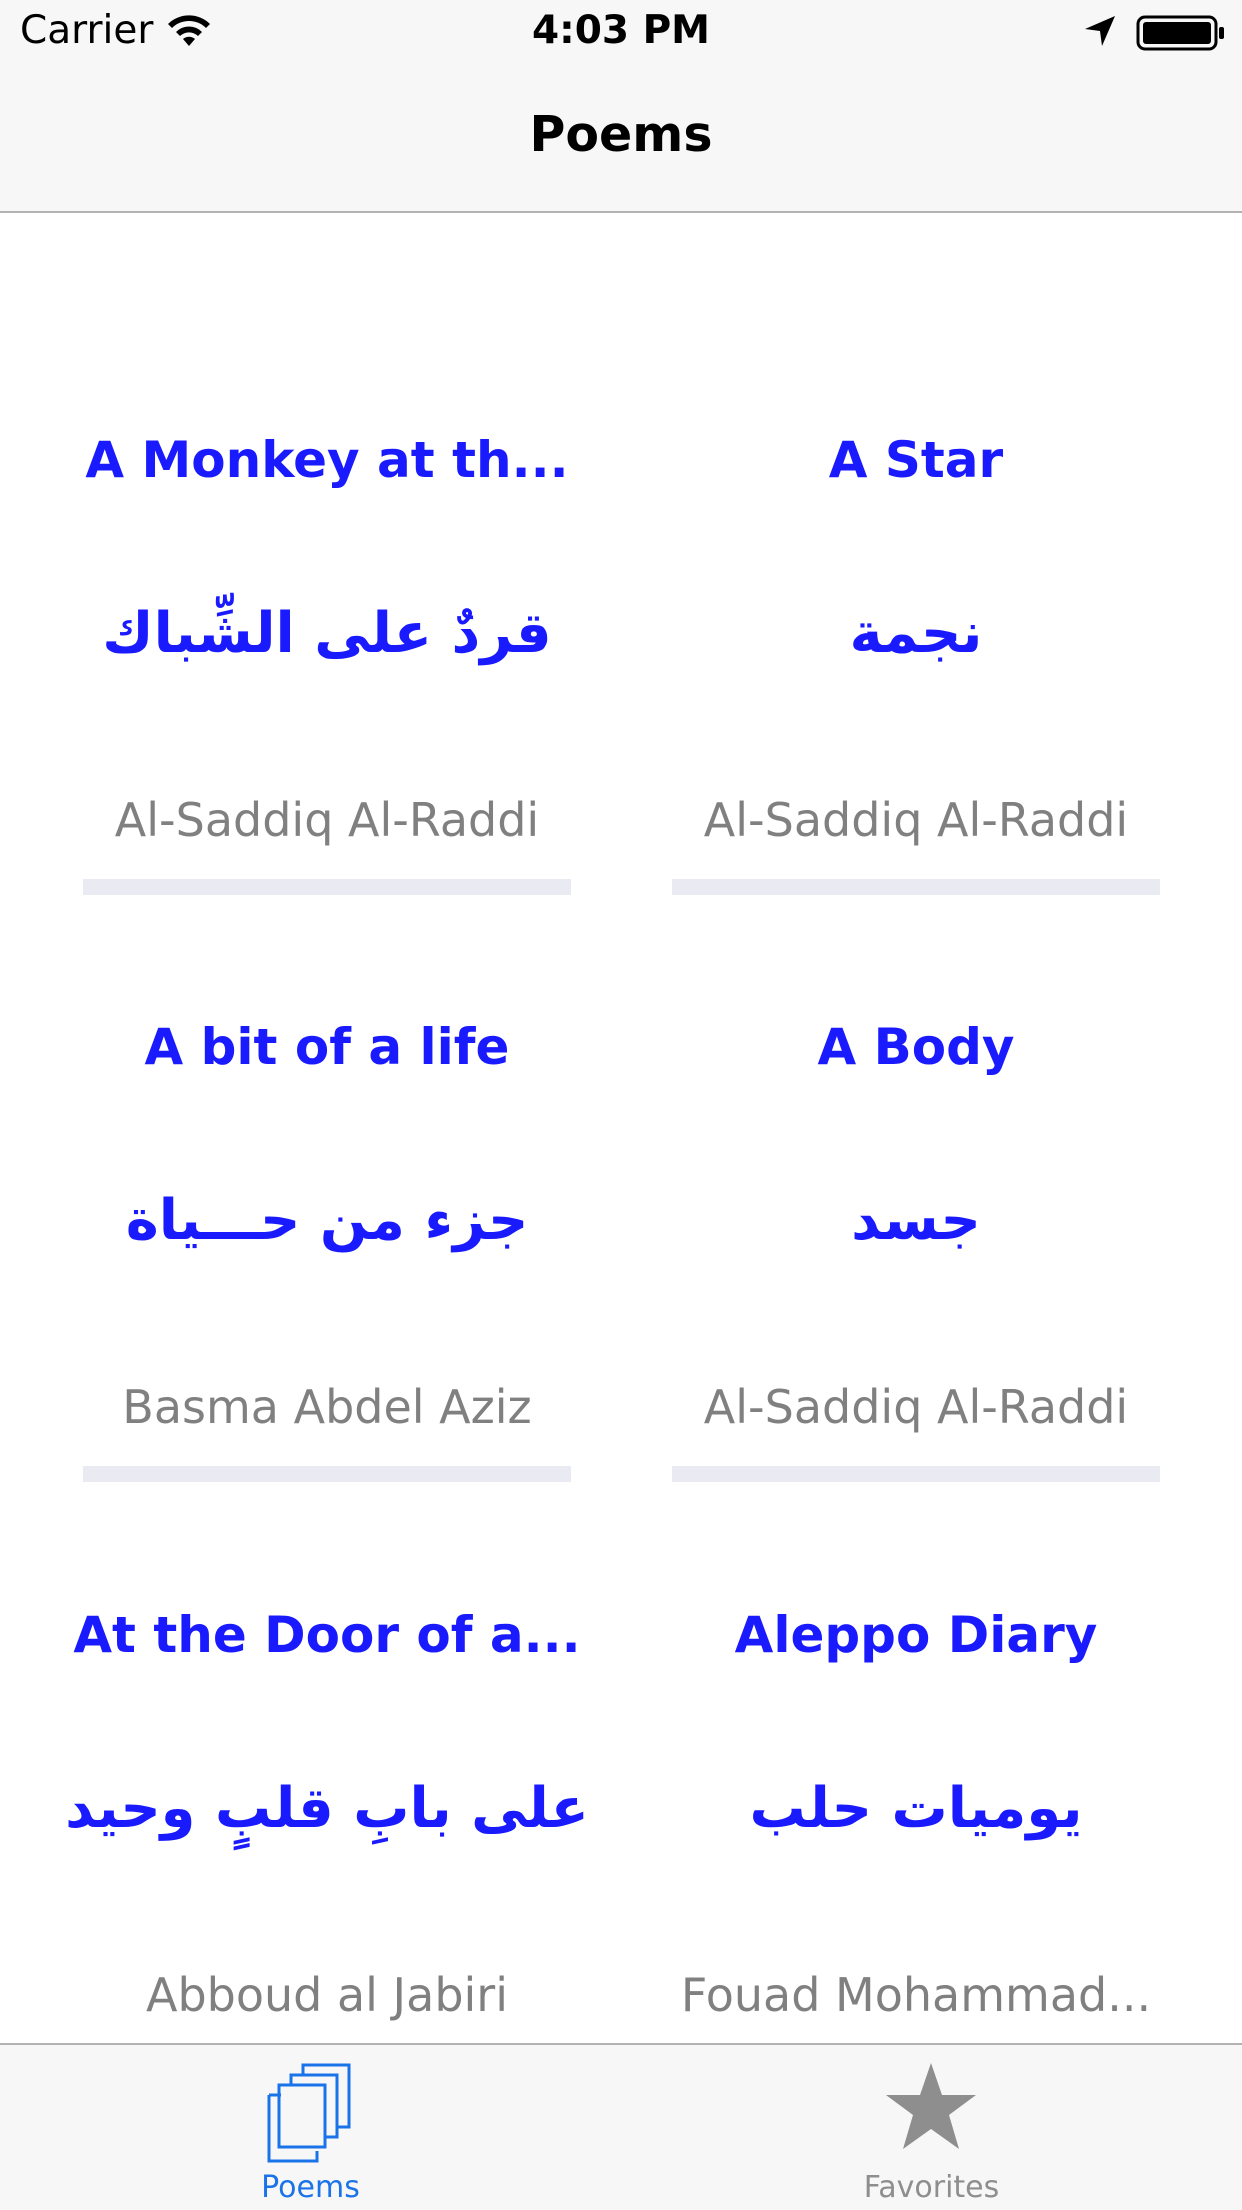 This screenshot has height=2210, width=1242. I want to click on tab-poems: Poems, so click(310, 2127).